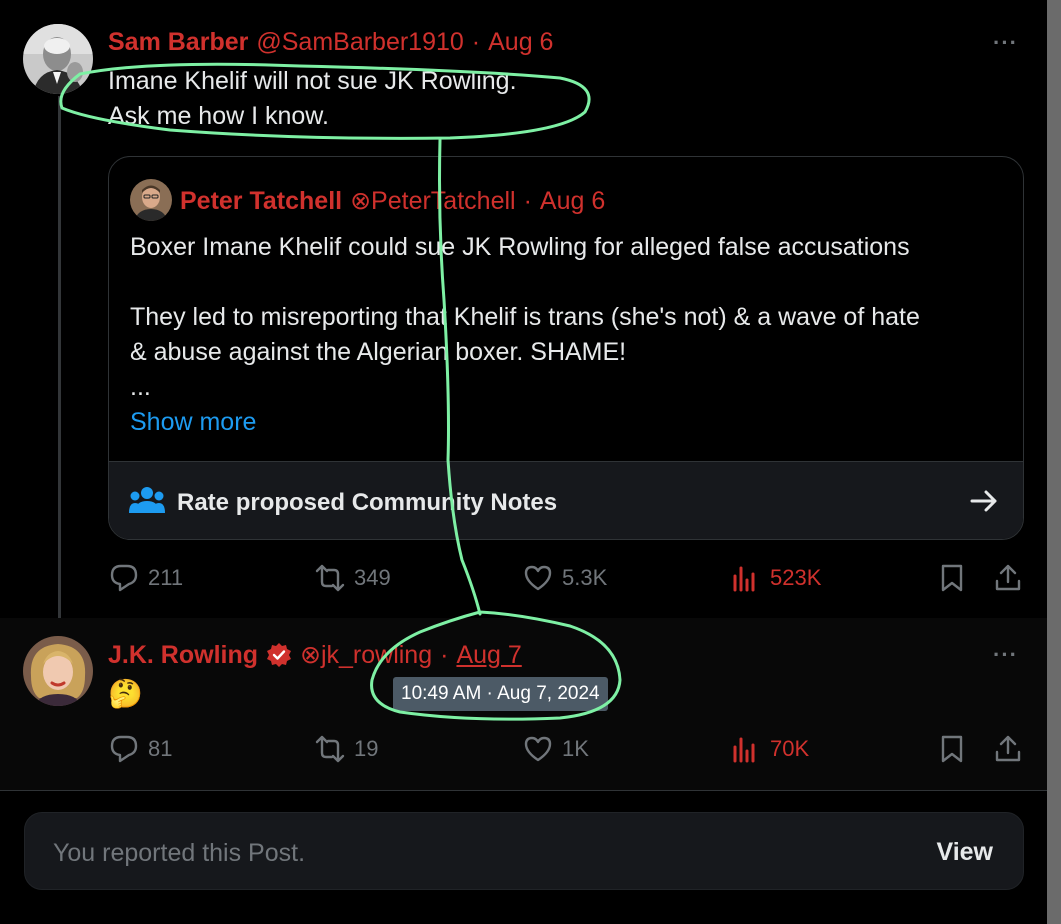 The height and width of the screenshot is (924, 1061). Describe the element at coordinates (520, 42) in the screenshot. I see `tweet1-date: Aug 6` at that location.